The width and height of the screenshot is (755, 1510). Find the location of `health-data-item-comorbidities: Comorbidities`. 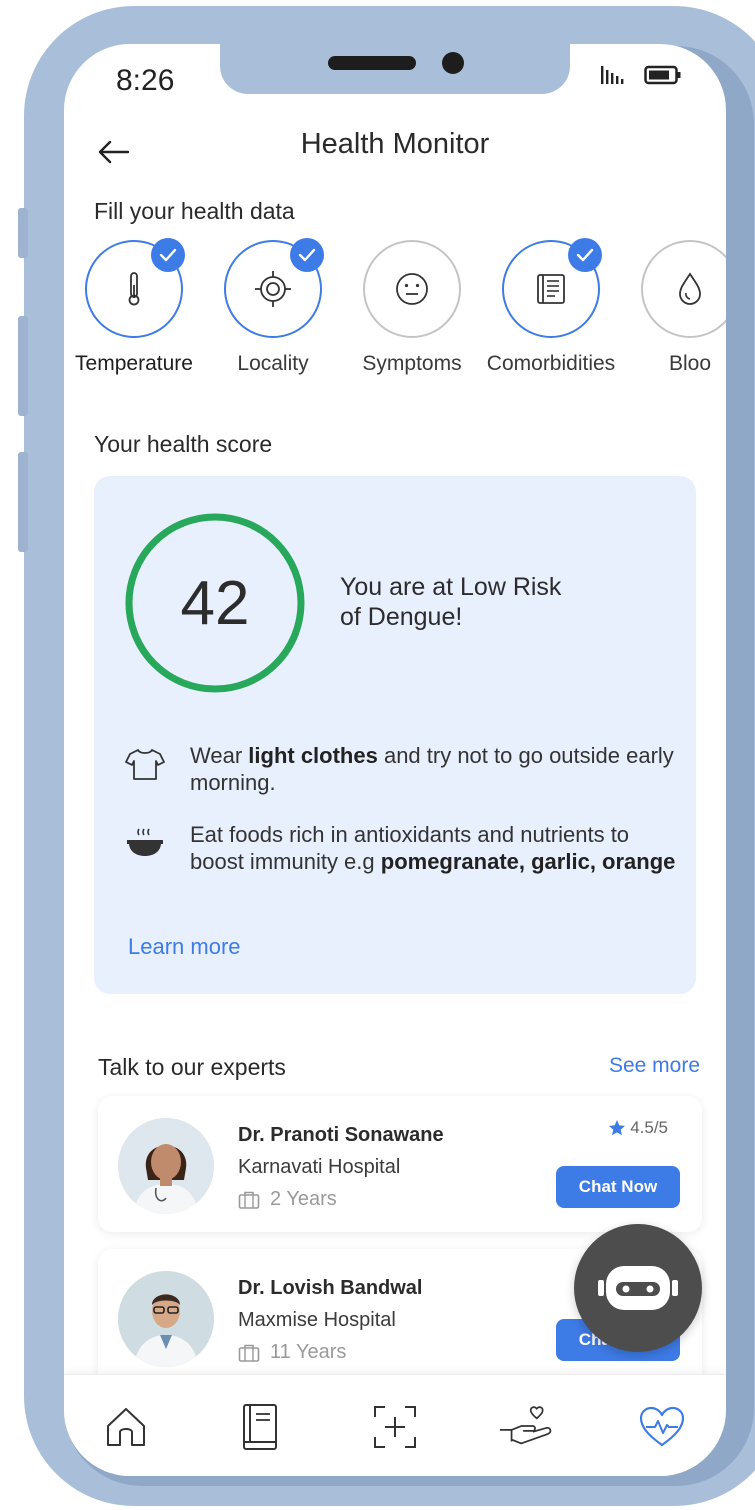

health-data-item-comorbidities: Comorbidities is located at coordinates (551, 307).